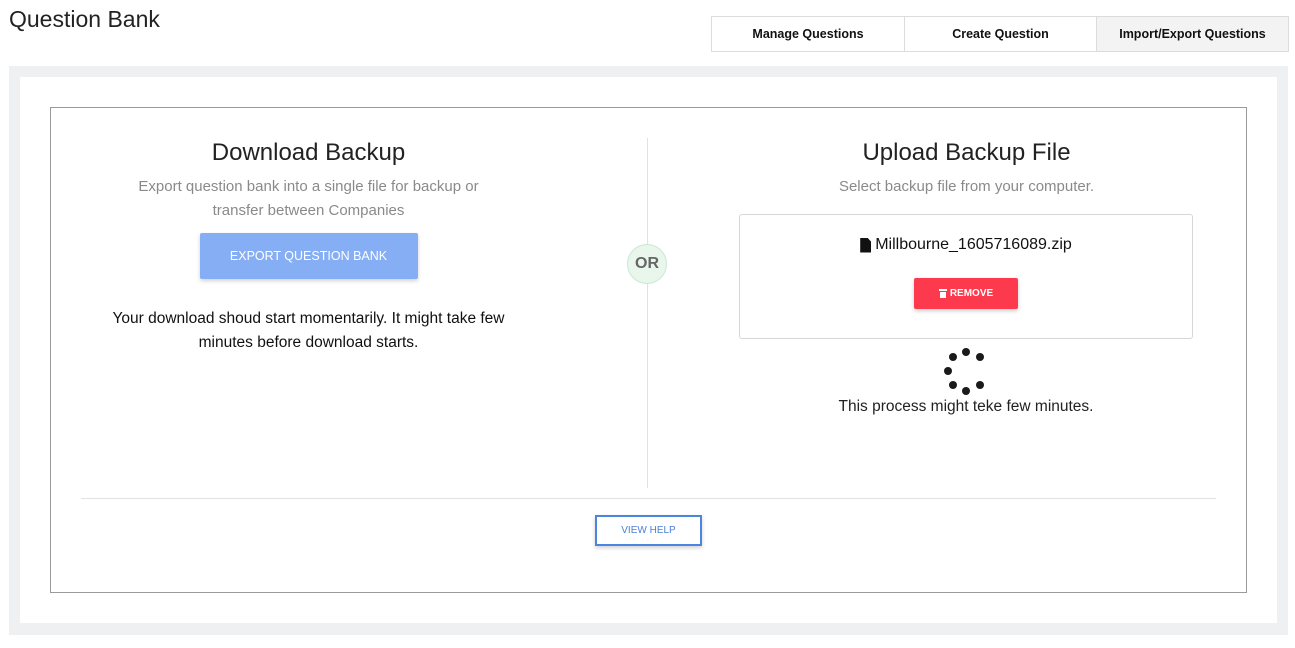 The width and height of the screenshot is (1295, 648). Describe the element at coordinates (966, 371) in the screenshot. I see `loading-spinner` at that location.